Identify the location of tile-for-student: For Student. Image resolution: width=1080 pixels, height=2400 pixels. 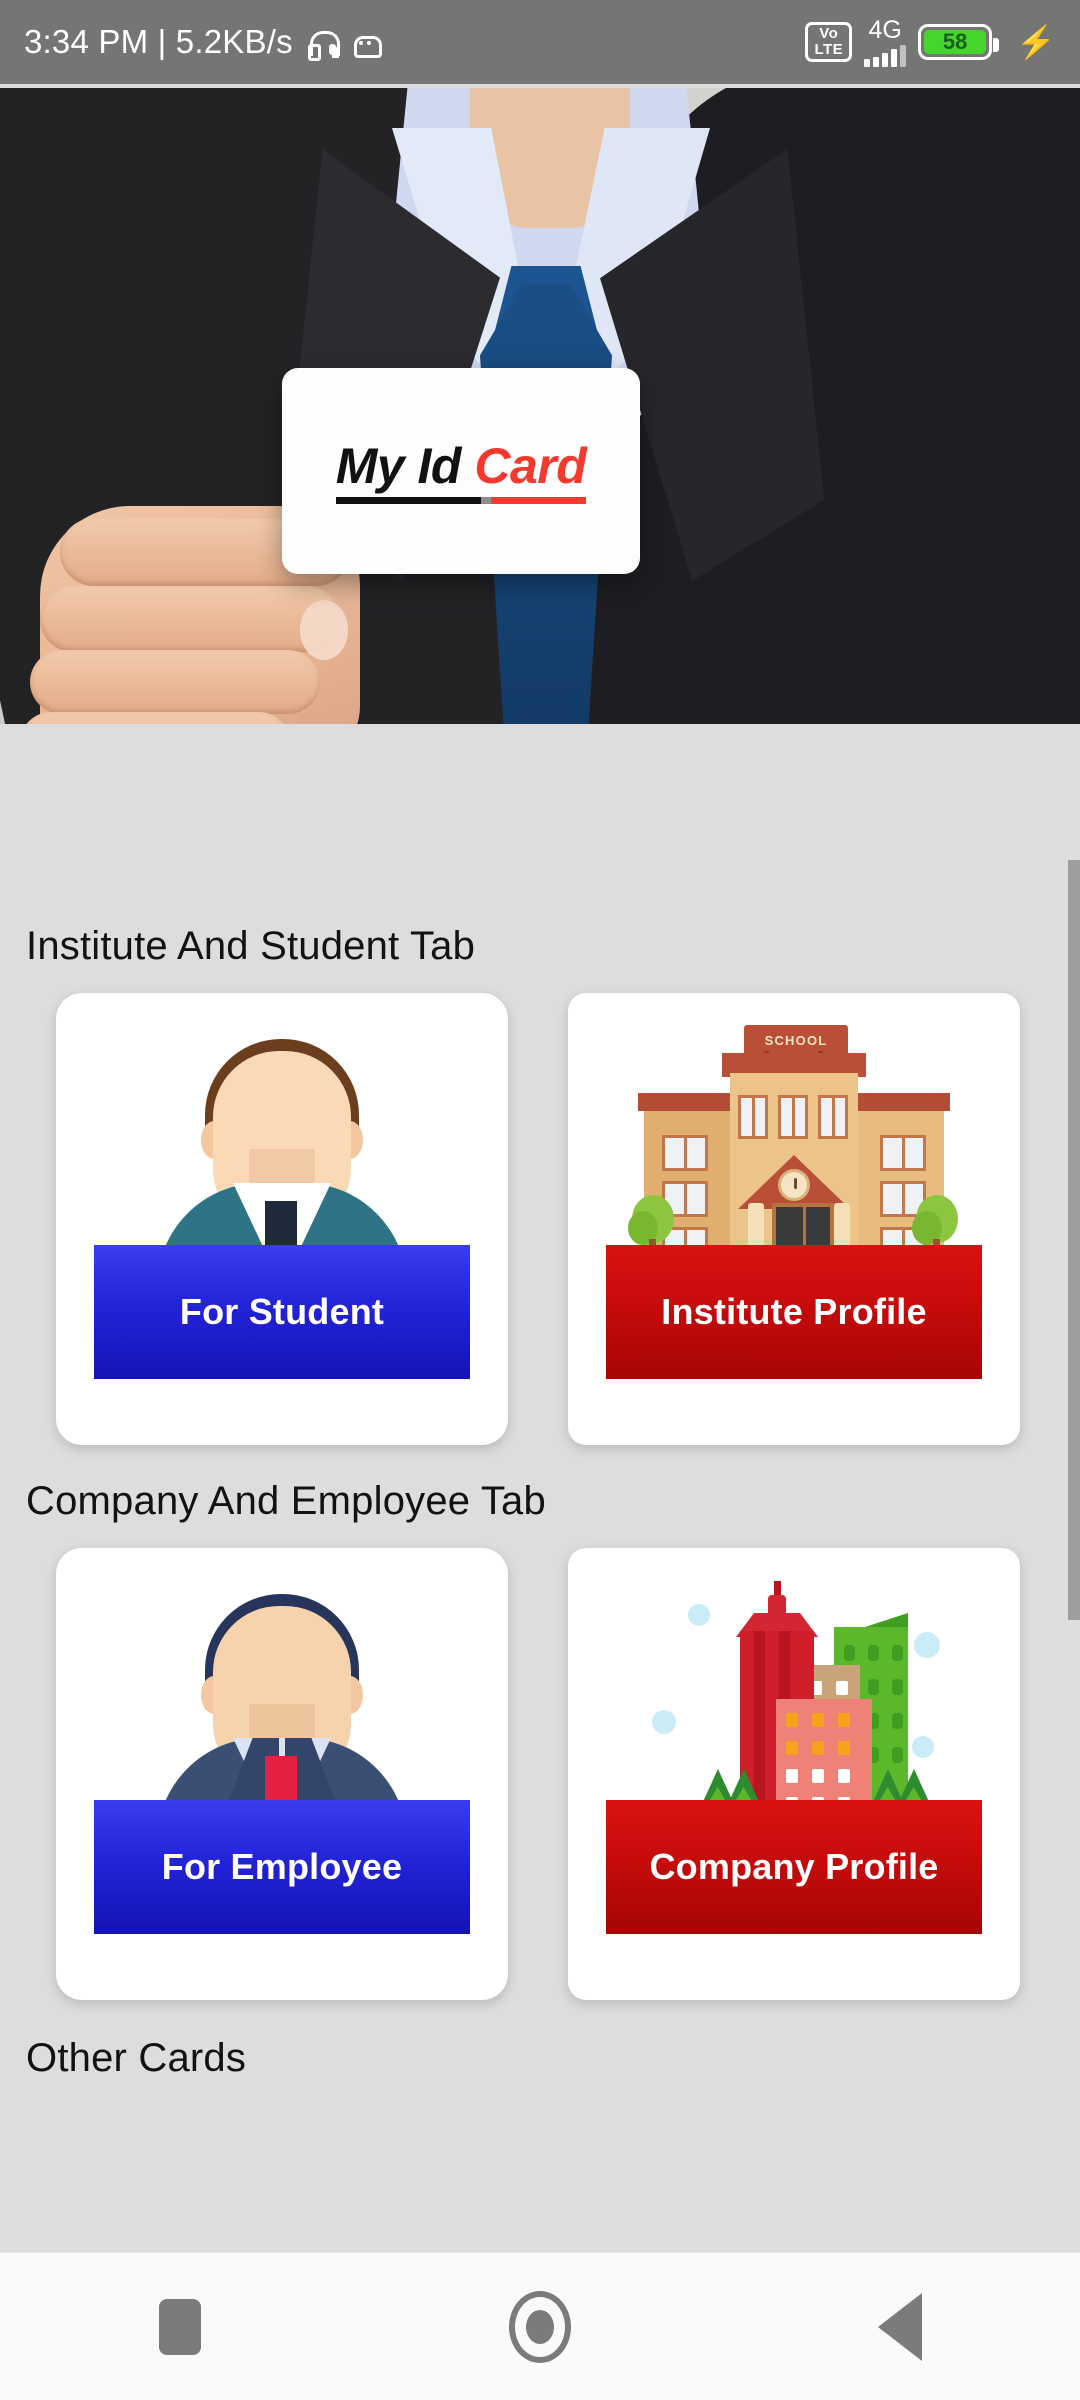
(282, 1219).